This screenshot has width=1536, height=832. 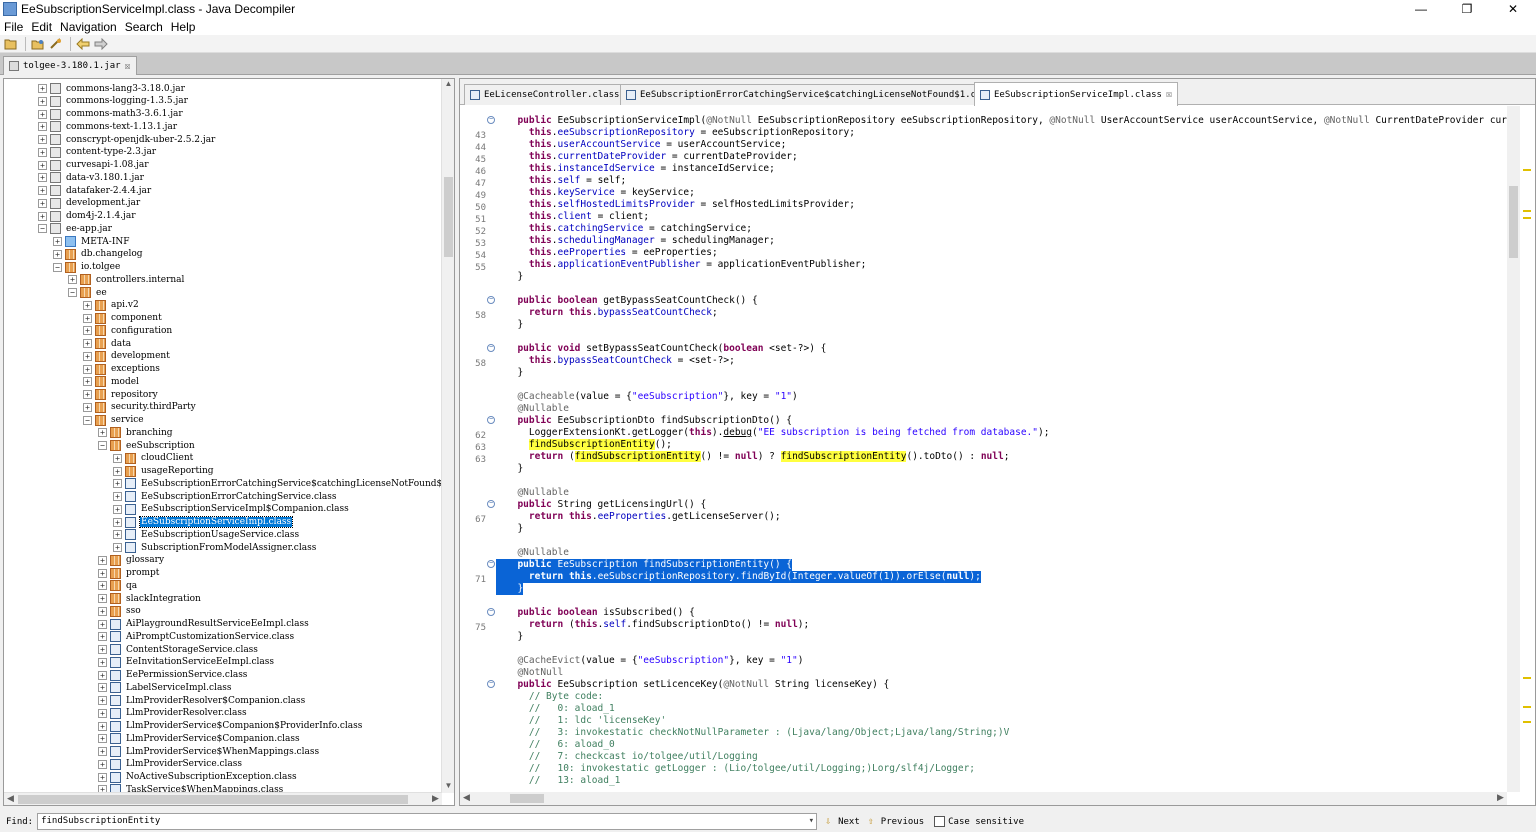 What do you see at coordinates (202, 700) in the screenshot?
I see `tree-node: + LlmProviderResolver$Companion.class` at bounding box center [202, 700].